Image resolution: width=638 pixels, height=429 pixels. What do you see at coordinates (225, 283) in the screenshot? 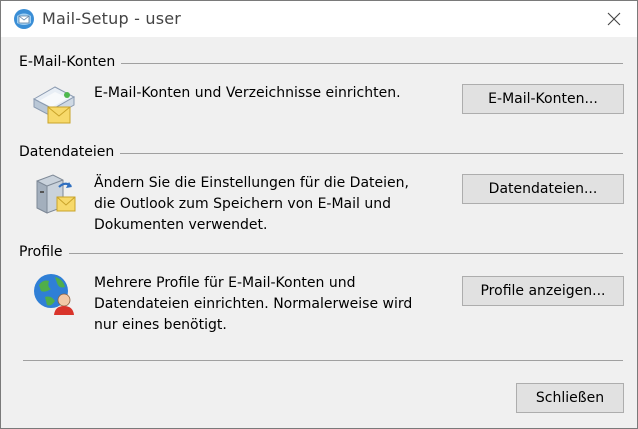
I see `profiles-description-line: Mehrere Profile für E-Mail-Konten und` at bounding box center [225, 283].